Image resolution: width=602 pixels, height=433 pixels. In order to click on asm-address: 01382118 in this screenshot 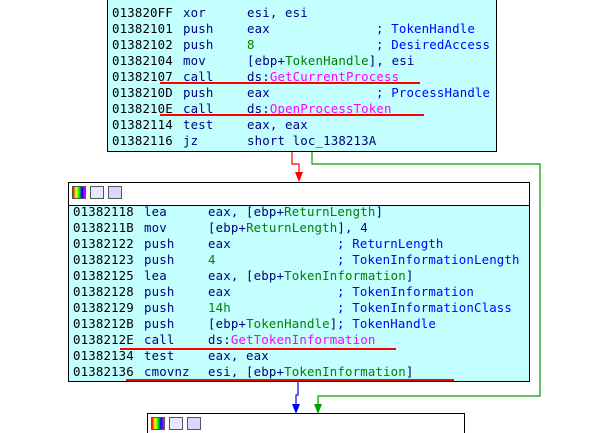, I will do `click(103, 211)`.